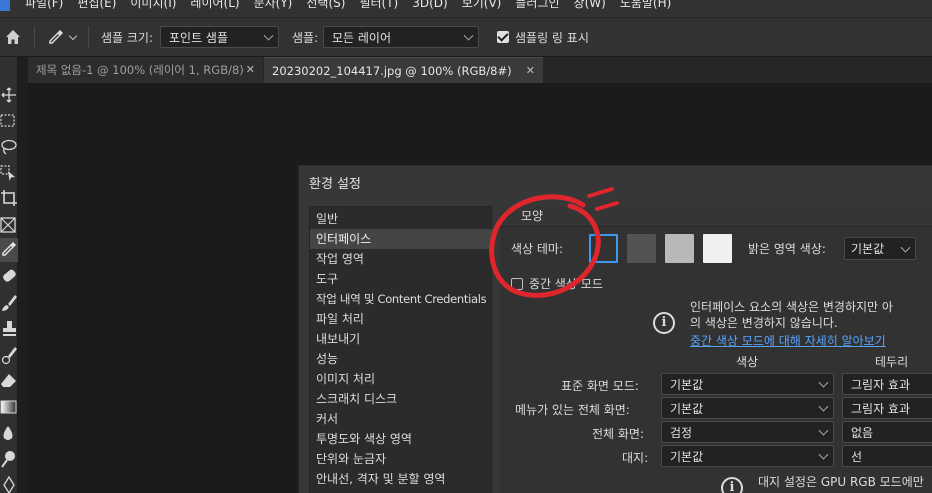  What do you see at coordinates (401, 359) in the screenshot?
I see `nav-item-performance: 성능` at bounding box center [401, 359].